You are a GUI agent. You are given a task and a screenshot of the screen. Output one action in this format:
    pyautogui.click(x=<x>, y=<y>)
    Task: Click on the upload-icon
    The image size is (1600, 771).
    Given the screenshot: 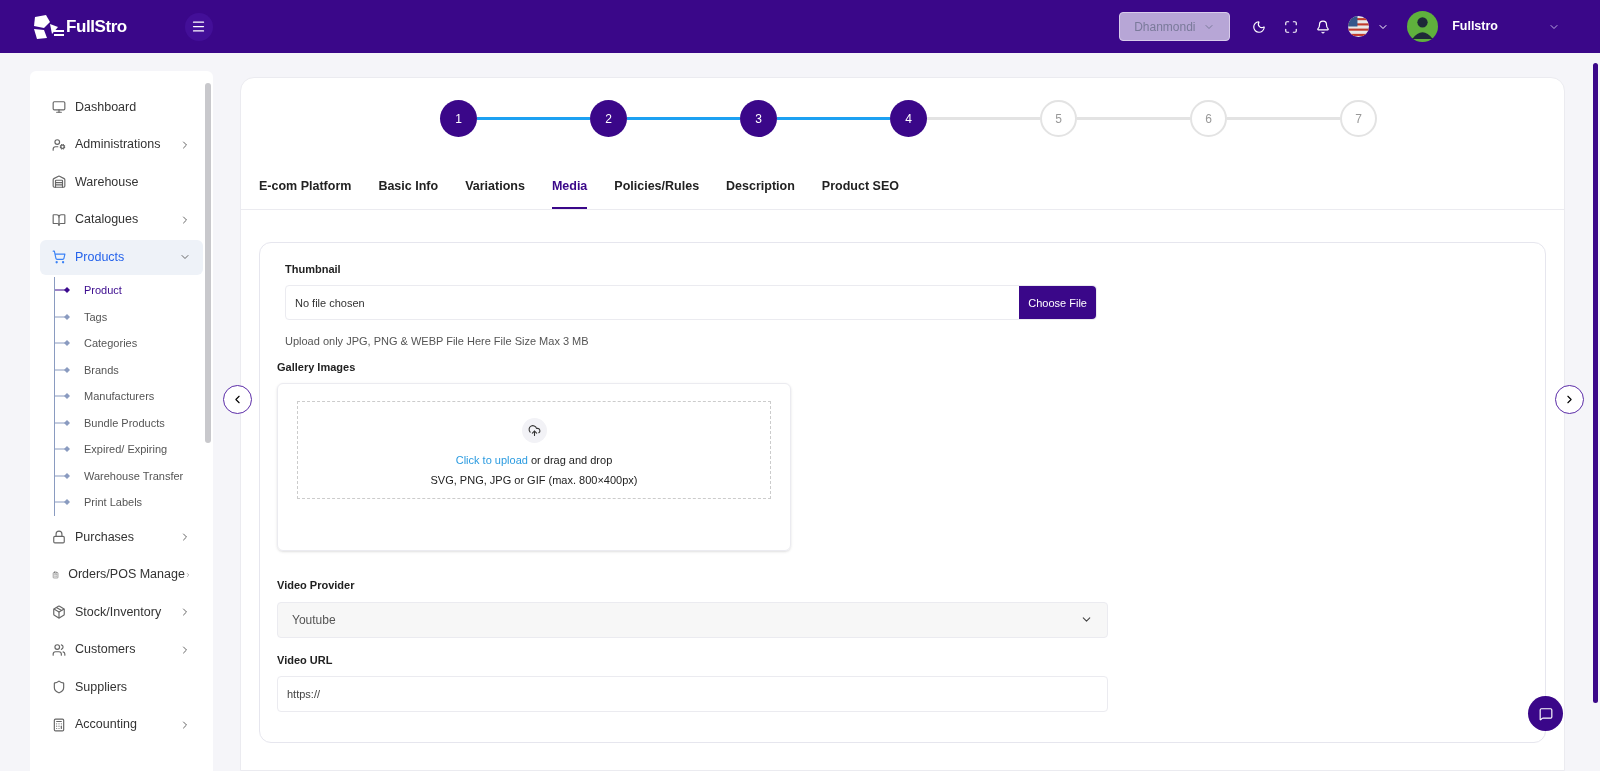 What is the action you would take?
    pyautogui.click(x=534, y=431)
    